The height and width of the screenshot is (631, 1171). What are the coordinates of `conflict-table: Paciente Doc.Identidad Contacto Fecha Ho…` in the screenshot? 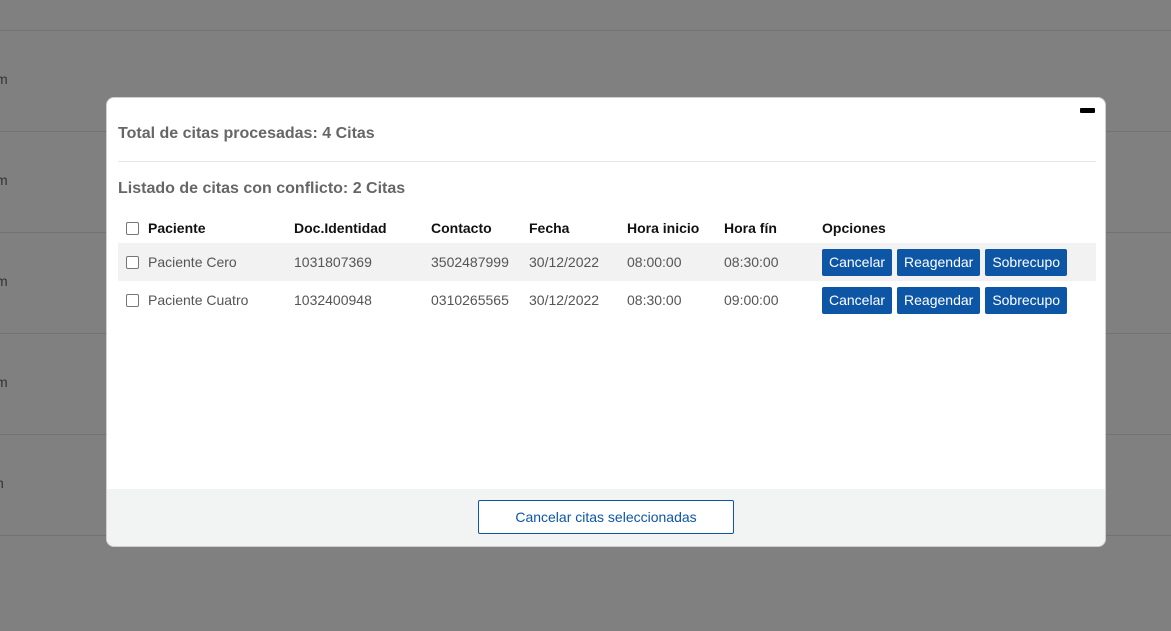 It's located at (607, 266).